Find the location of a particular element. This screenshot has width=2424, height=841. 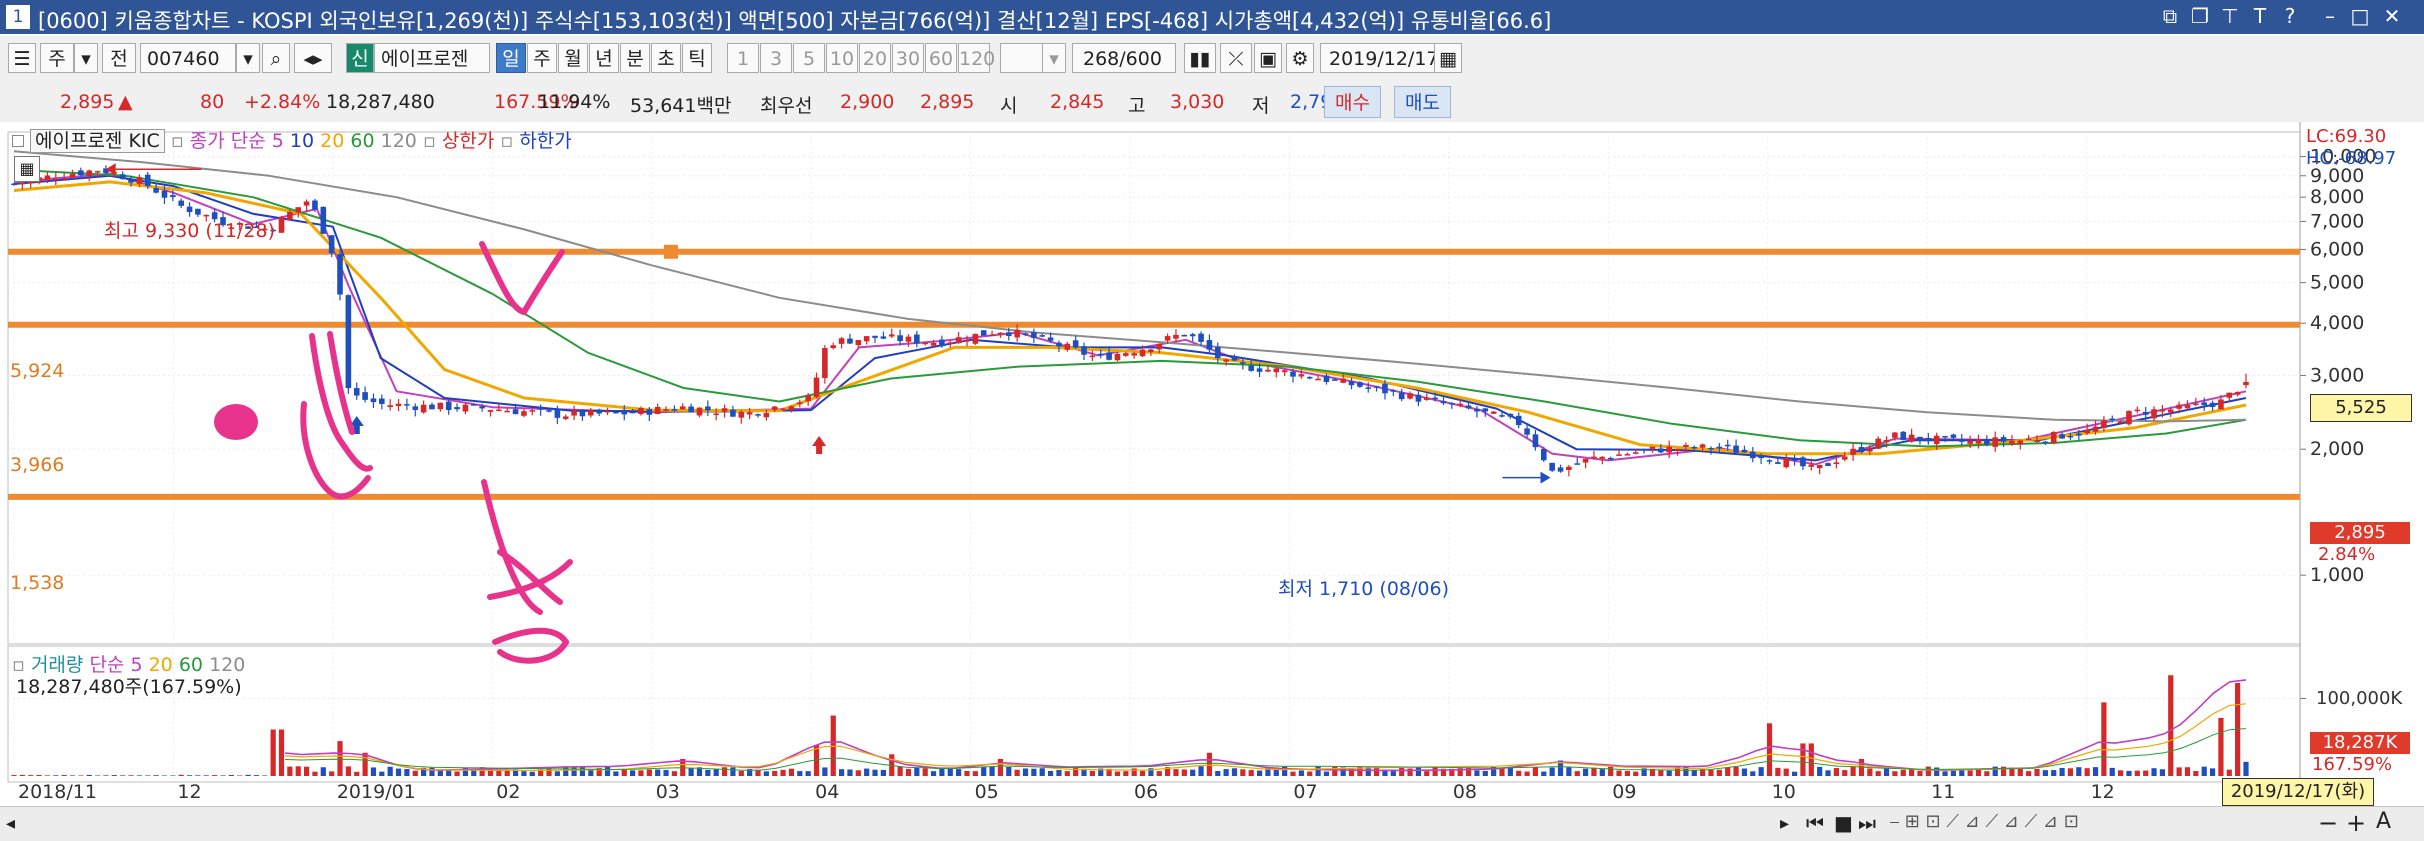

count-field: 268/600 is located at coordinates (1124, 58).